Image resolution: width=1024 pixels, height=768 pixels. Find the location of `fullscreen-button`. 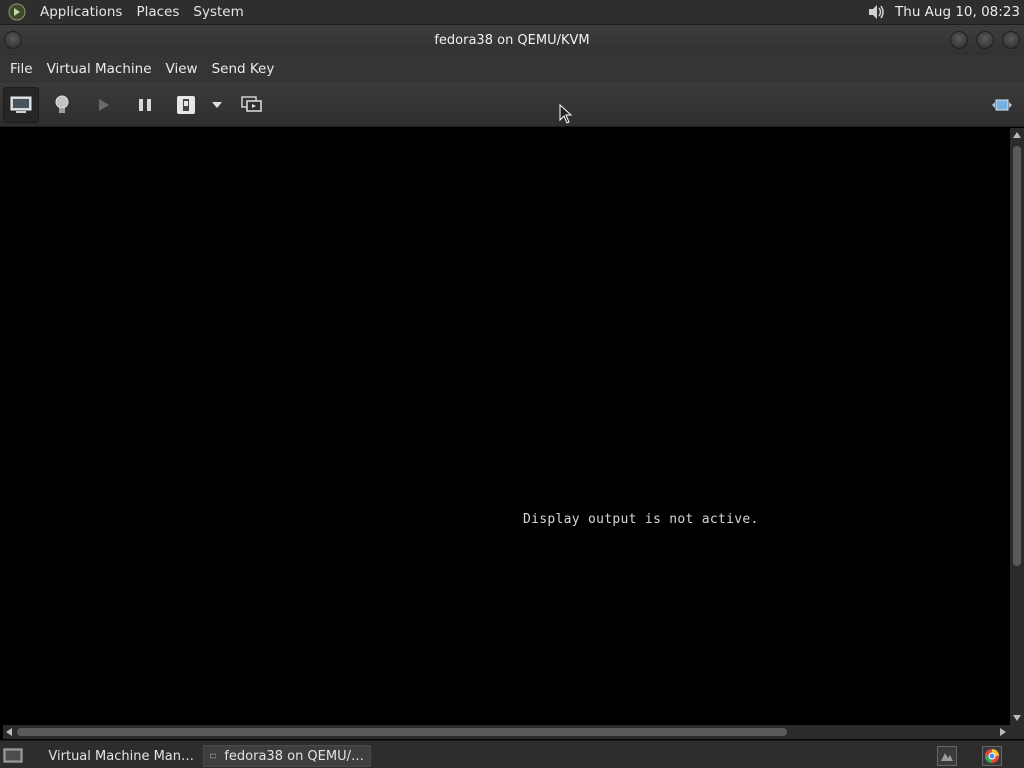

fullscreen-button is located at coordinates (1002, 105).